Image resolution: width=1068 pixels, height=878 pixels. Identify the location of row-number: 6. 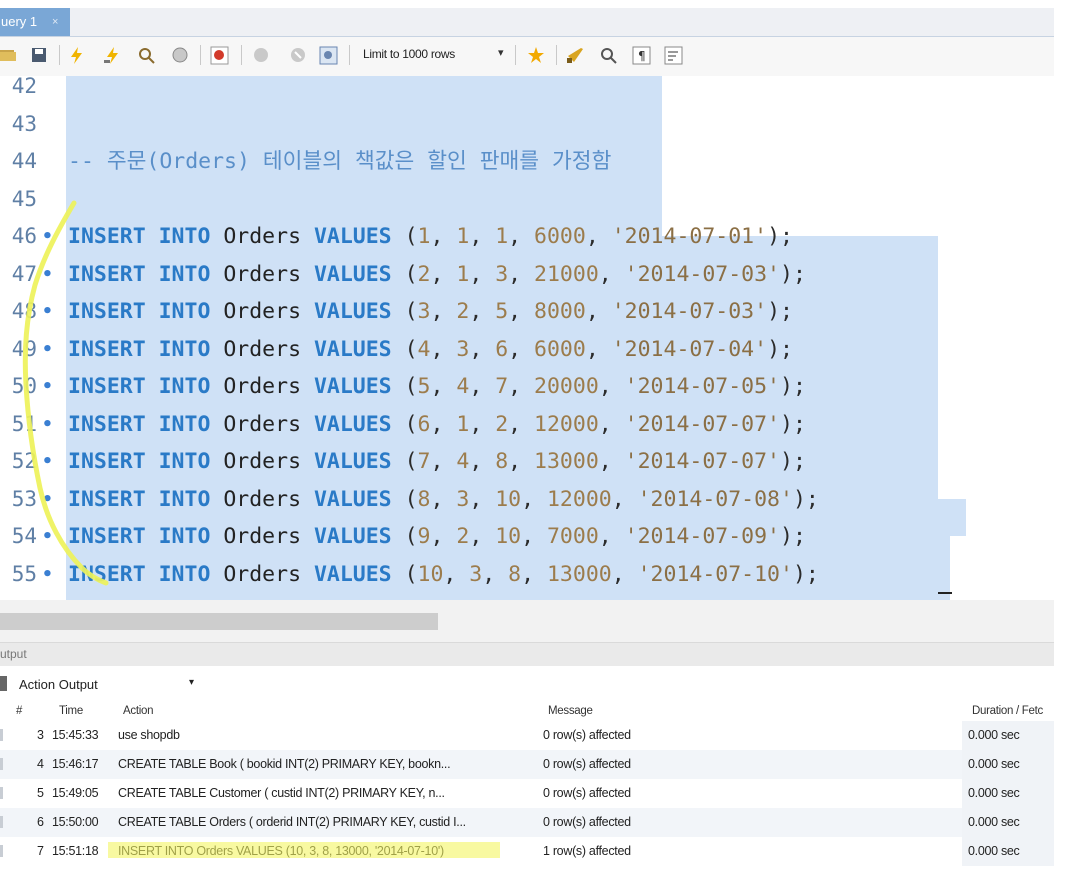
(40, 822).